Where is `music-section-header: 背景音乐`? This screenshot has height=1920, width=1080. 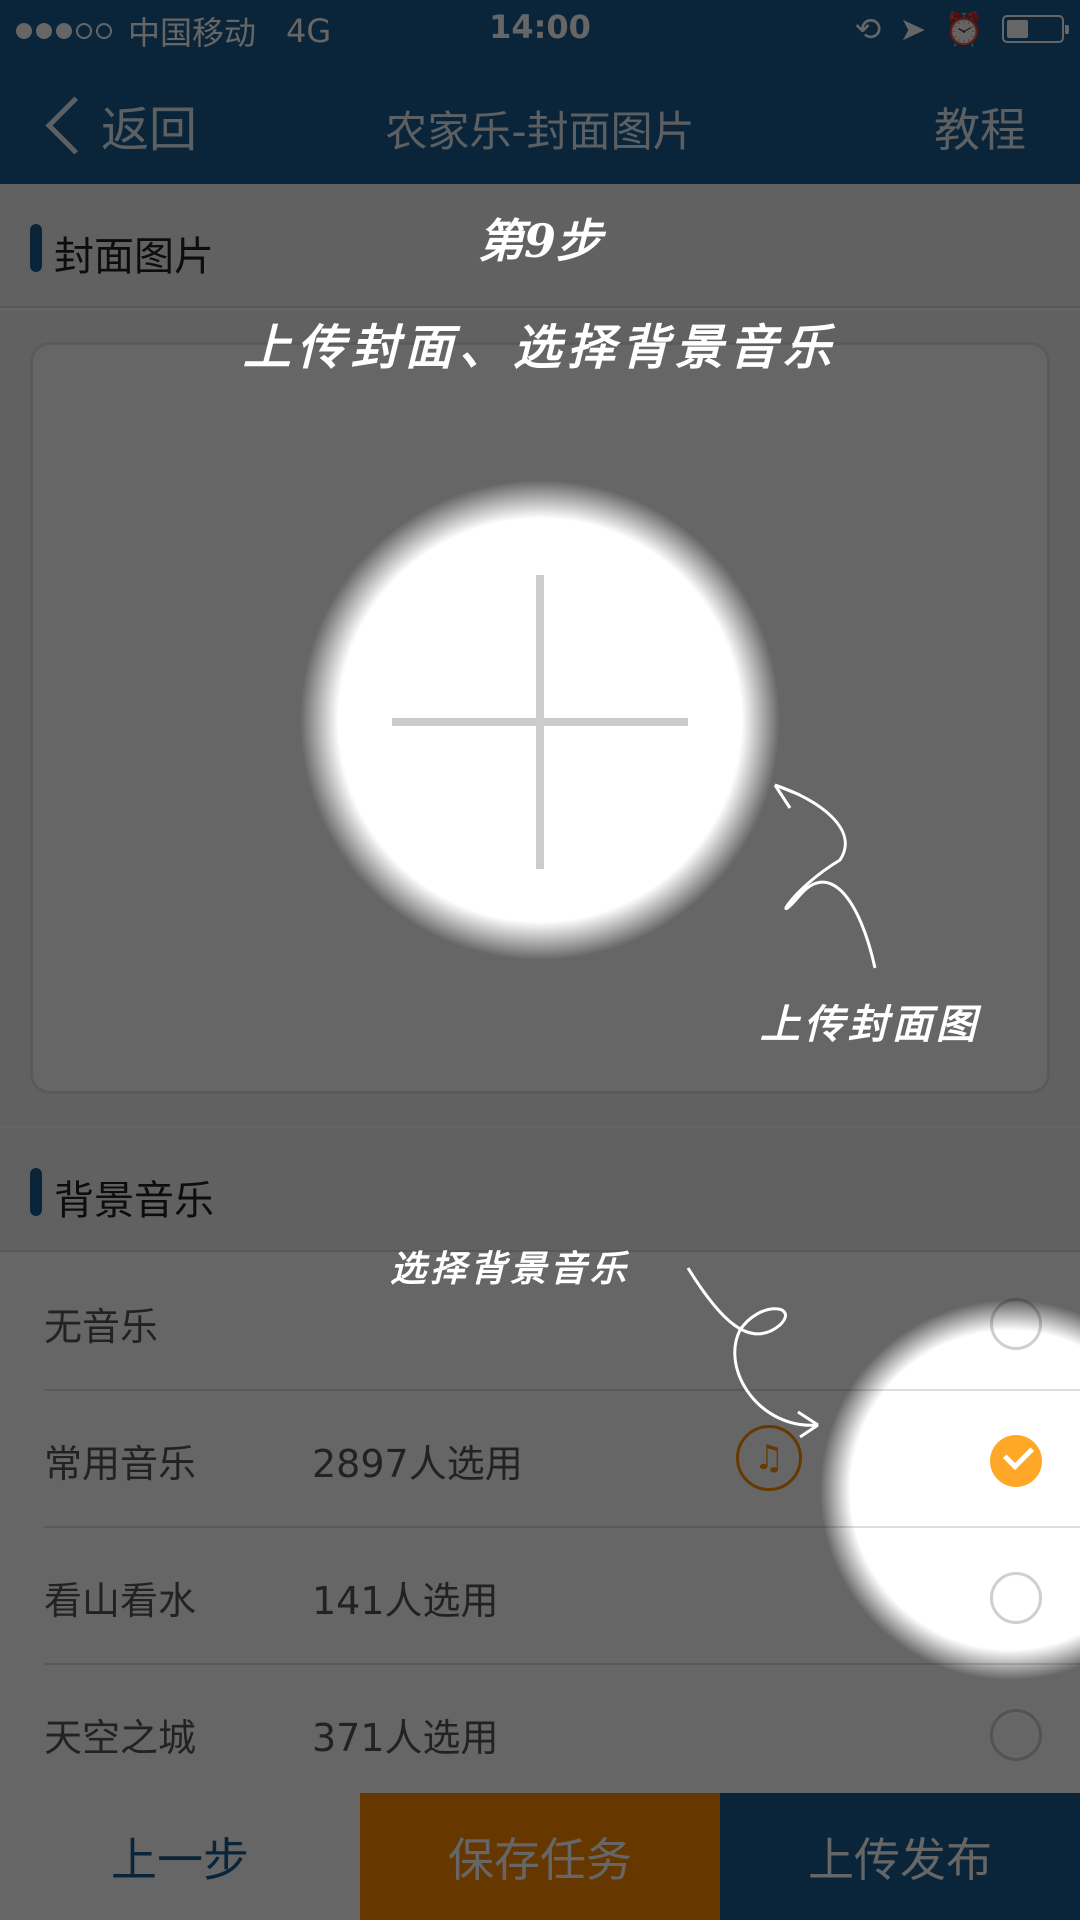 music-section-header: 背景音乐 is located at coordinates (540, 1190).